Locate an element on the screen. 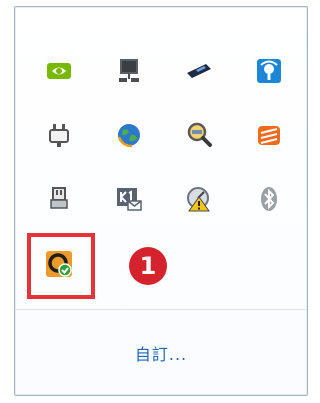 Image resolution: width=320 pixels, height=403 pixels. nvidia-icon is located at coordinates (59, 71).